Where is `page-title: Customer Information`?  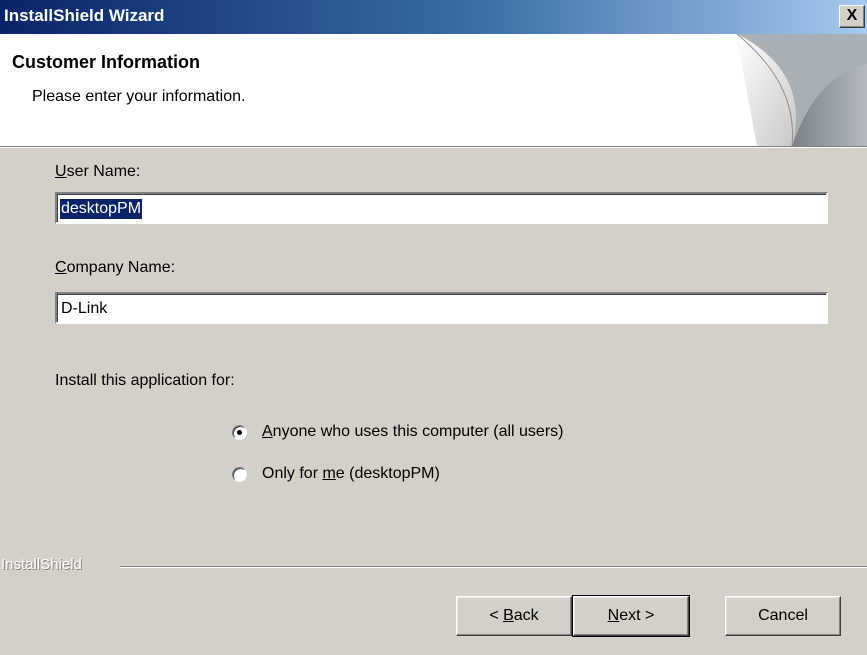 page-title: Customer Information is located at coordinates (106, 62).